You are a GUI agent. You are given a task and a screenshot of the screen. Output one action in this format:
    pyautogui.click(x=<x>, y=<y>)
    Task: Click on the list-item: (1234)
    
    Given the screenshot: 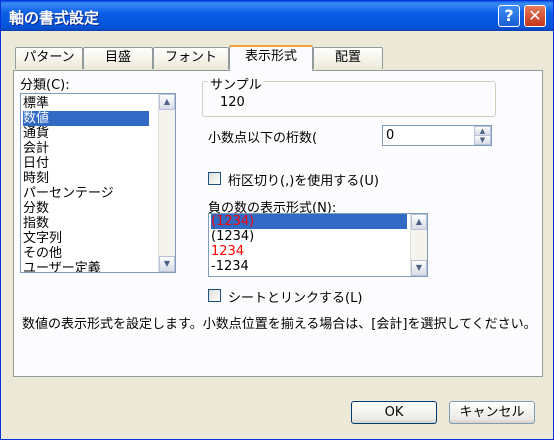 What is the action you would take?
    pyautogui.click(x=232, y=236)
    